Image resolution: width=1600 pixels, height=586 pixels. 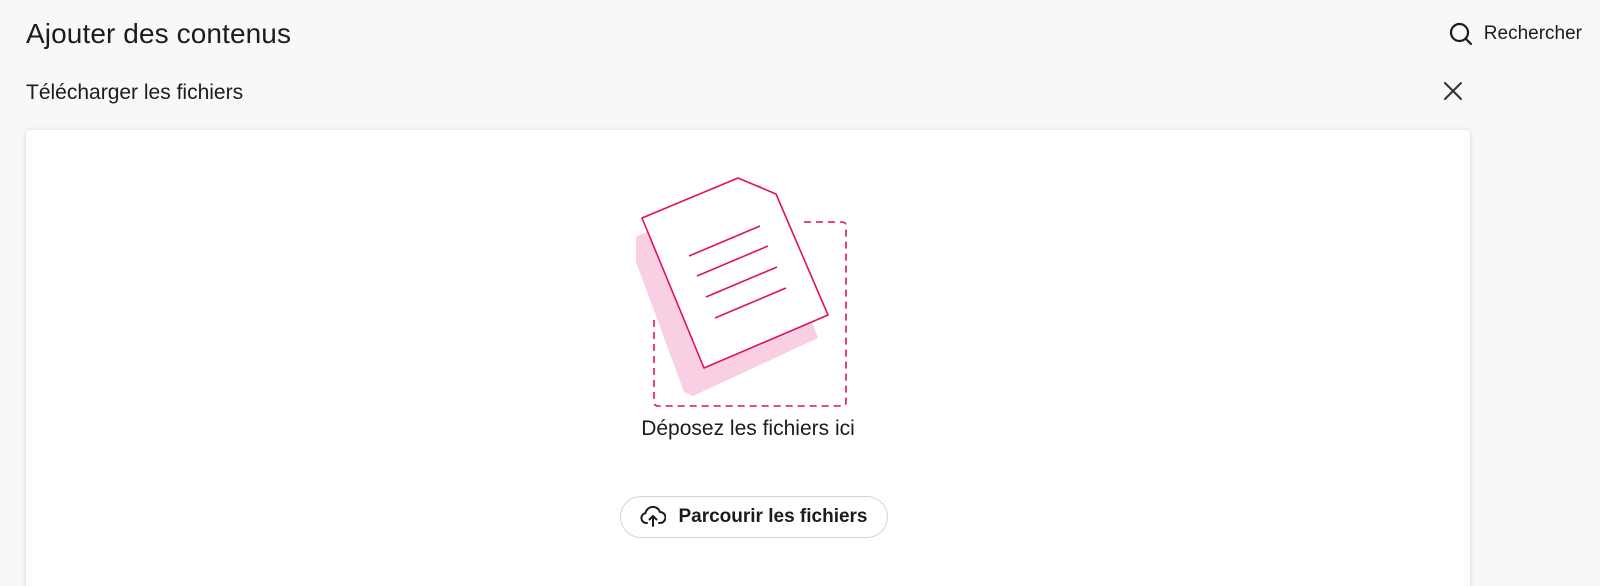 I want to click on close-icon, so click(x=1453, y=93).